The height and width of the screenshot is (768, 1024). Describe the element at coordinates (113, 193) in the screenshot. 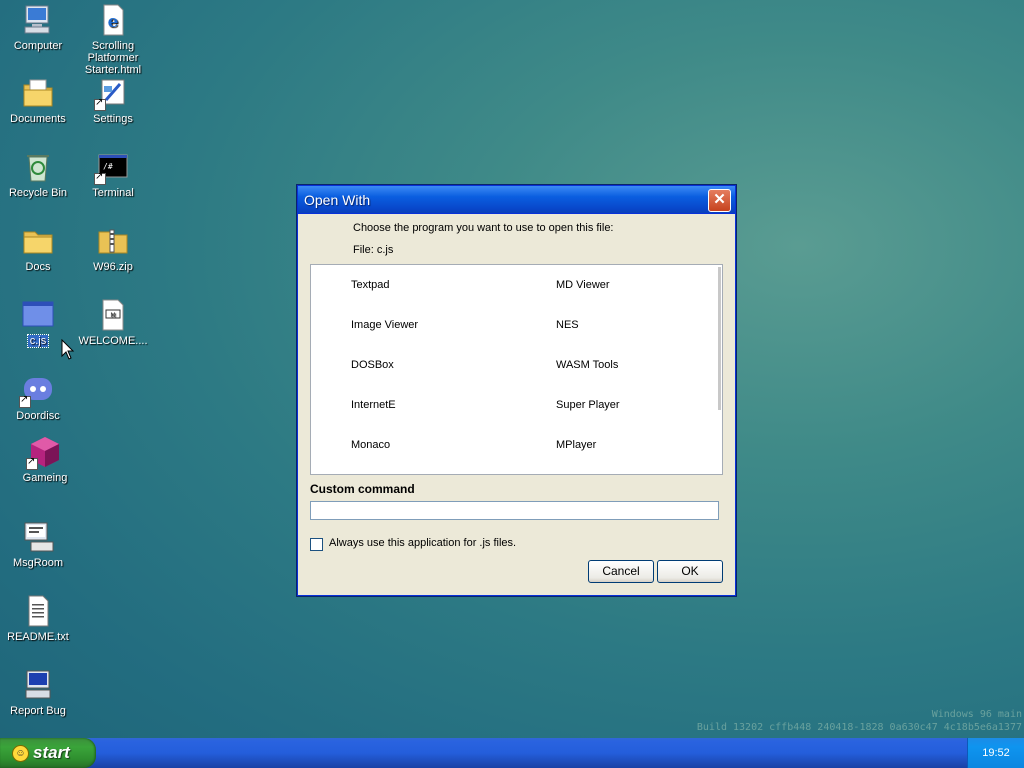

I see `icon-label: Terminal` at that location.